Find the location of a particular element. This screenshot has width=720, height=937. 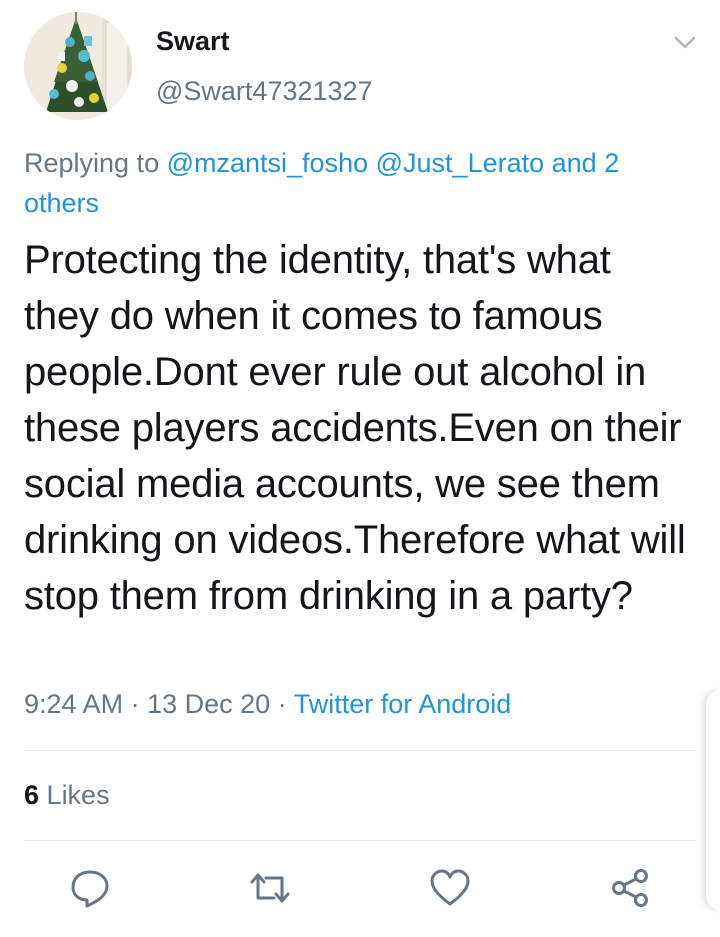

avatar is located at coordinates (78, 66).